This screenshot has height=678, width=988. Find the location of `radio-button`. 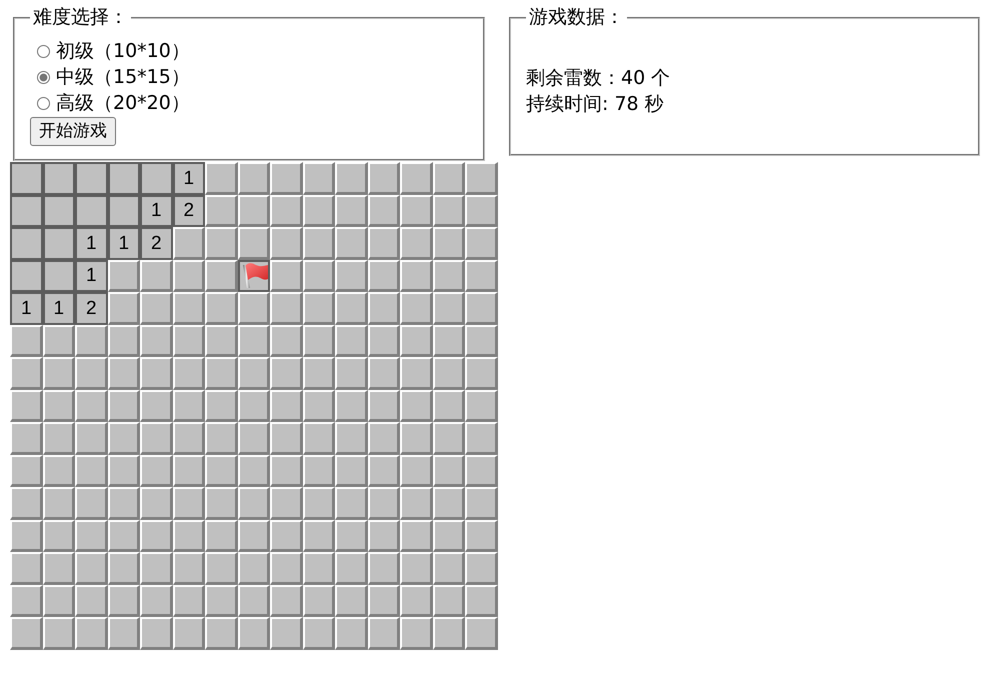

radio-button is located at coordinates (43, 77).